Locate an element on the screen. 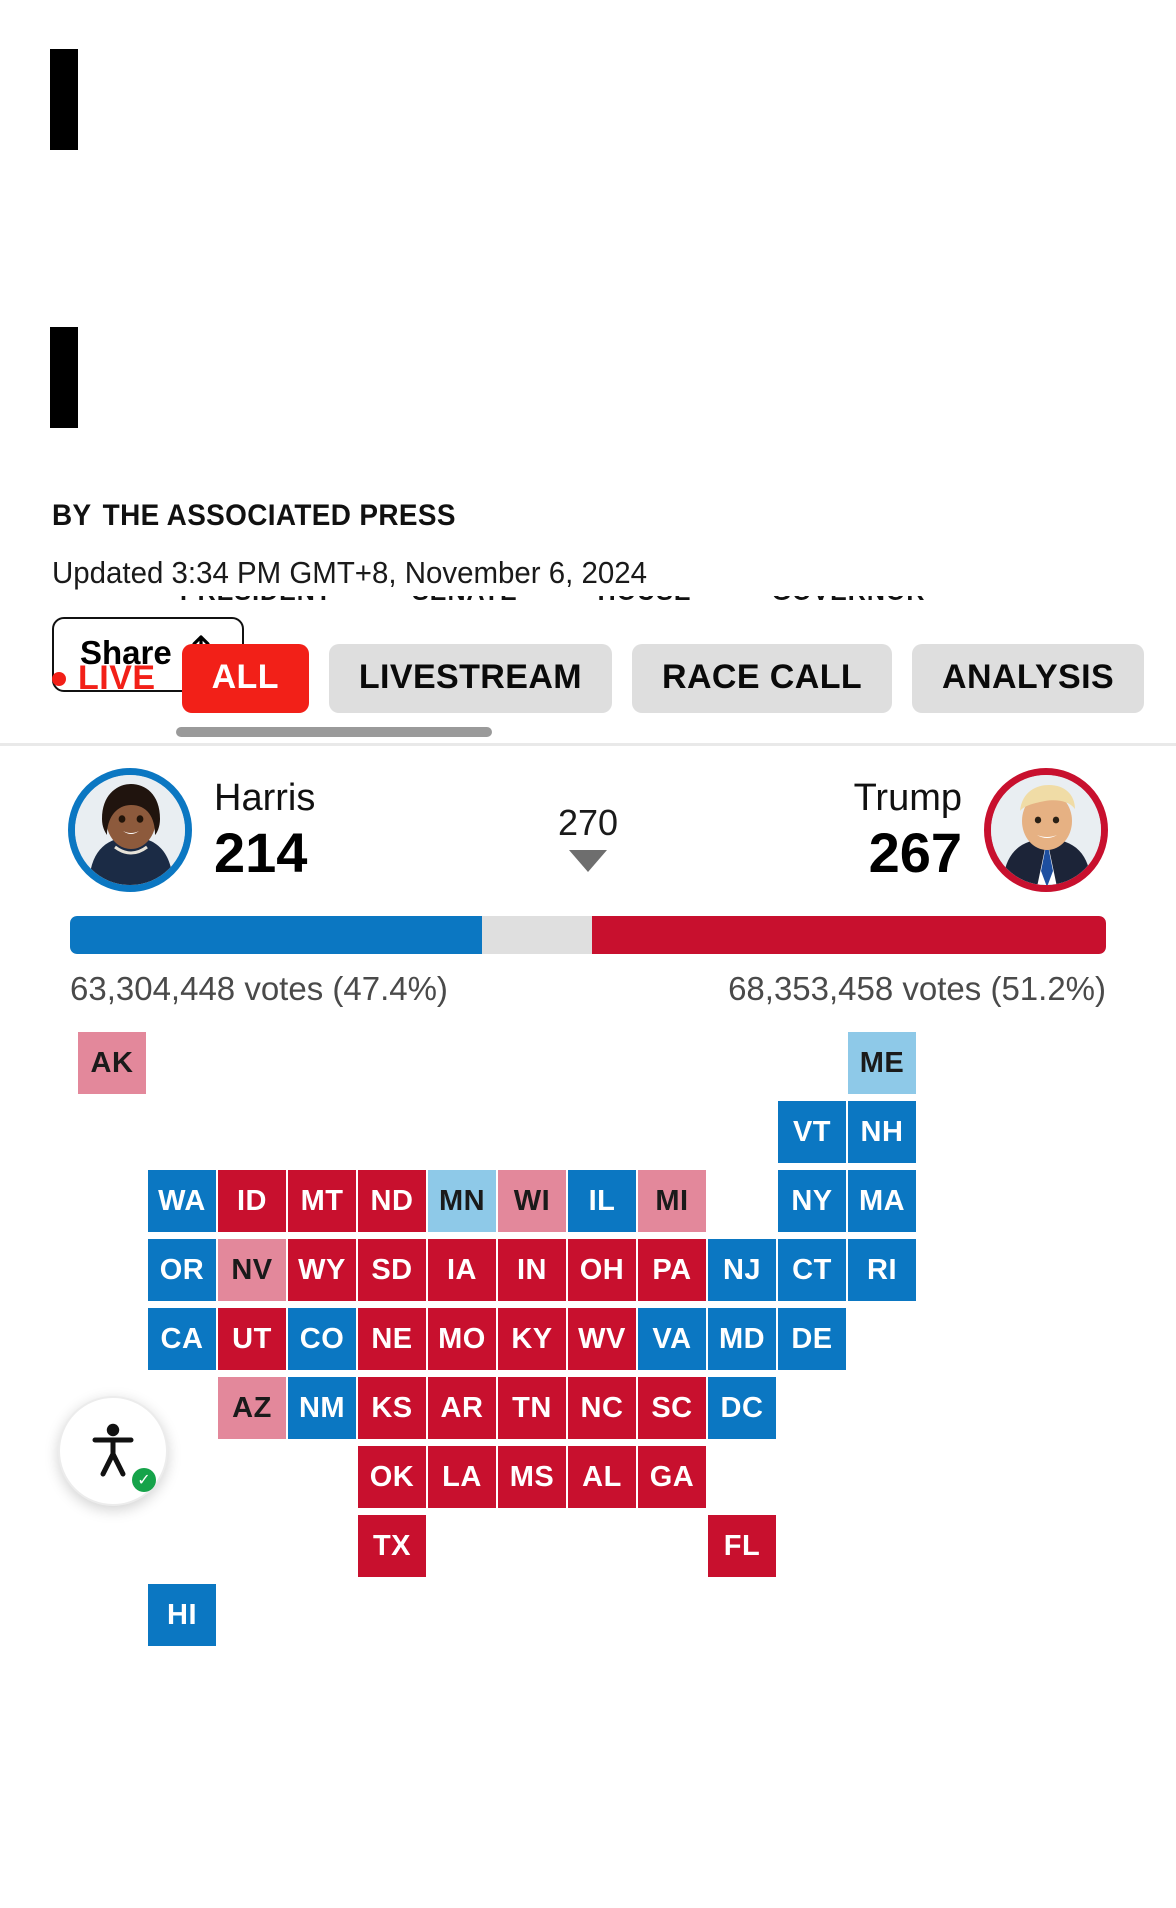 This screenshot has height=1908, width=1176. state-tile-label: UT is located at coordinates (252, 1338).